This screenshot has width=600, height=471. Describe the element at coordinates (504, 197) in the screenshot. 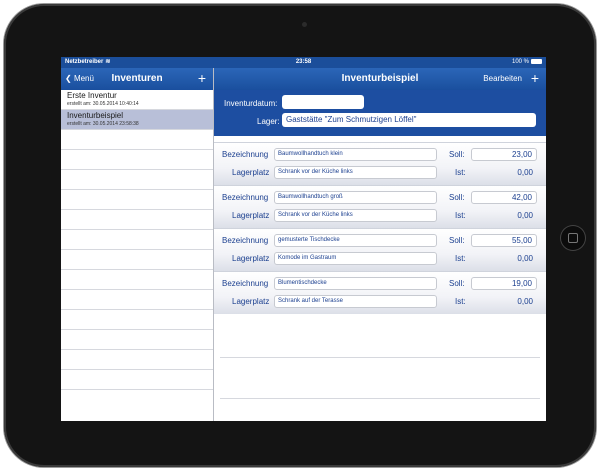

I see `target-field: 42,00` at that location.